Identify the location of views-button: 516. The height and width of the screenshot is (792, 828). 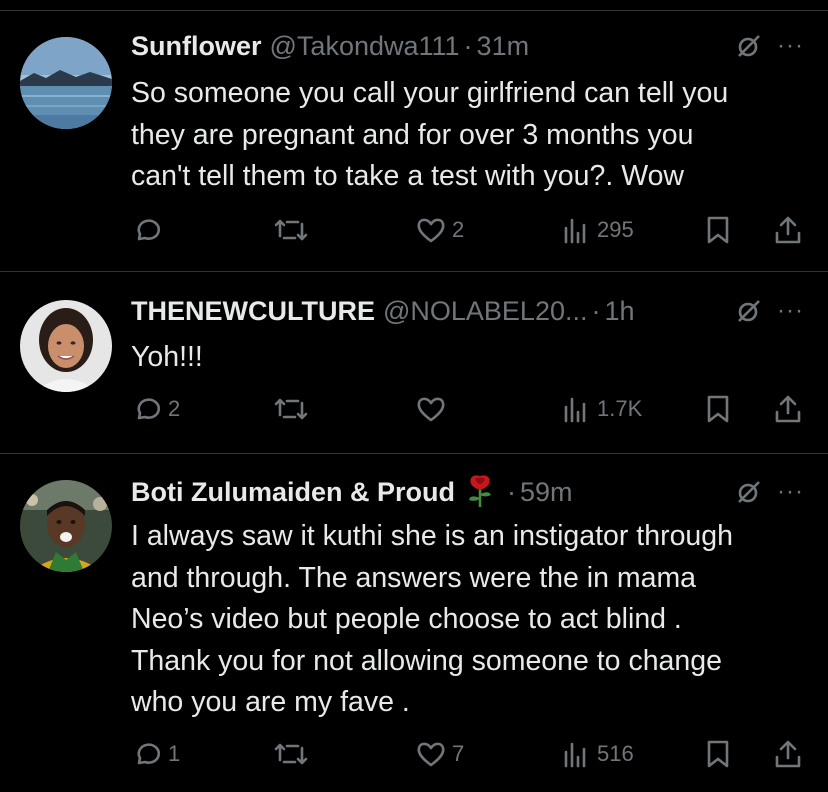
(597, 754).